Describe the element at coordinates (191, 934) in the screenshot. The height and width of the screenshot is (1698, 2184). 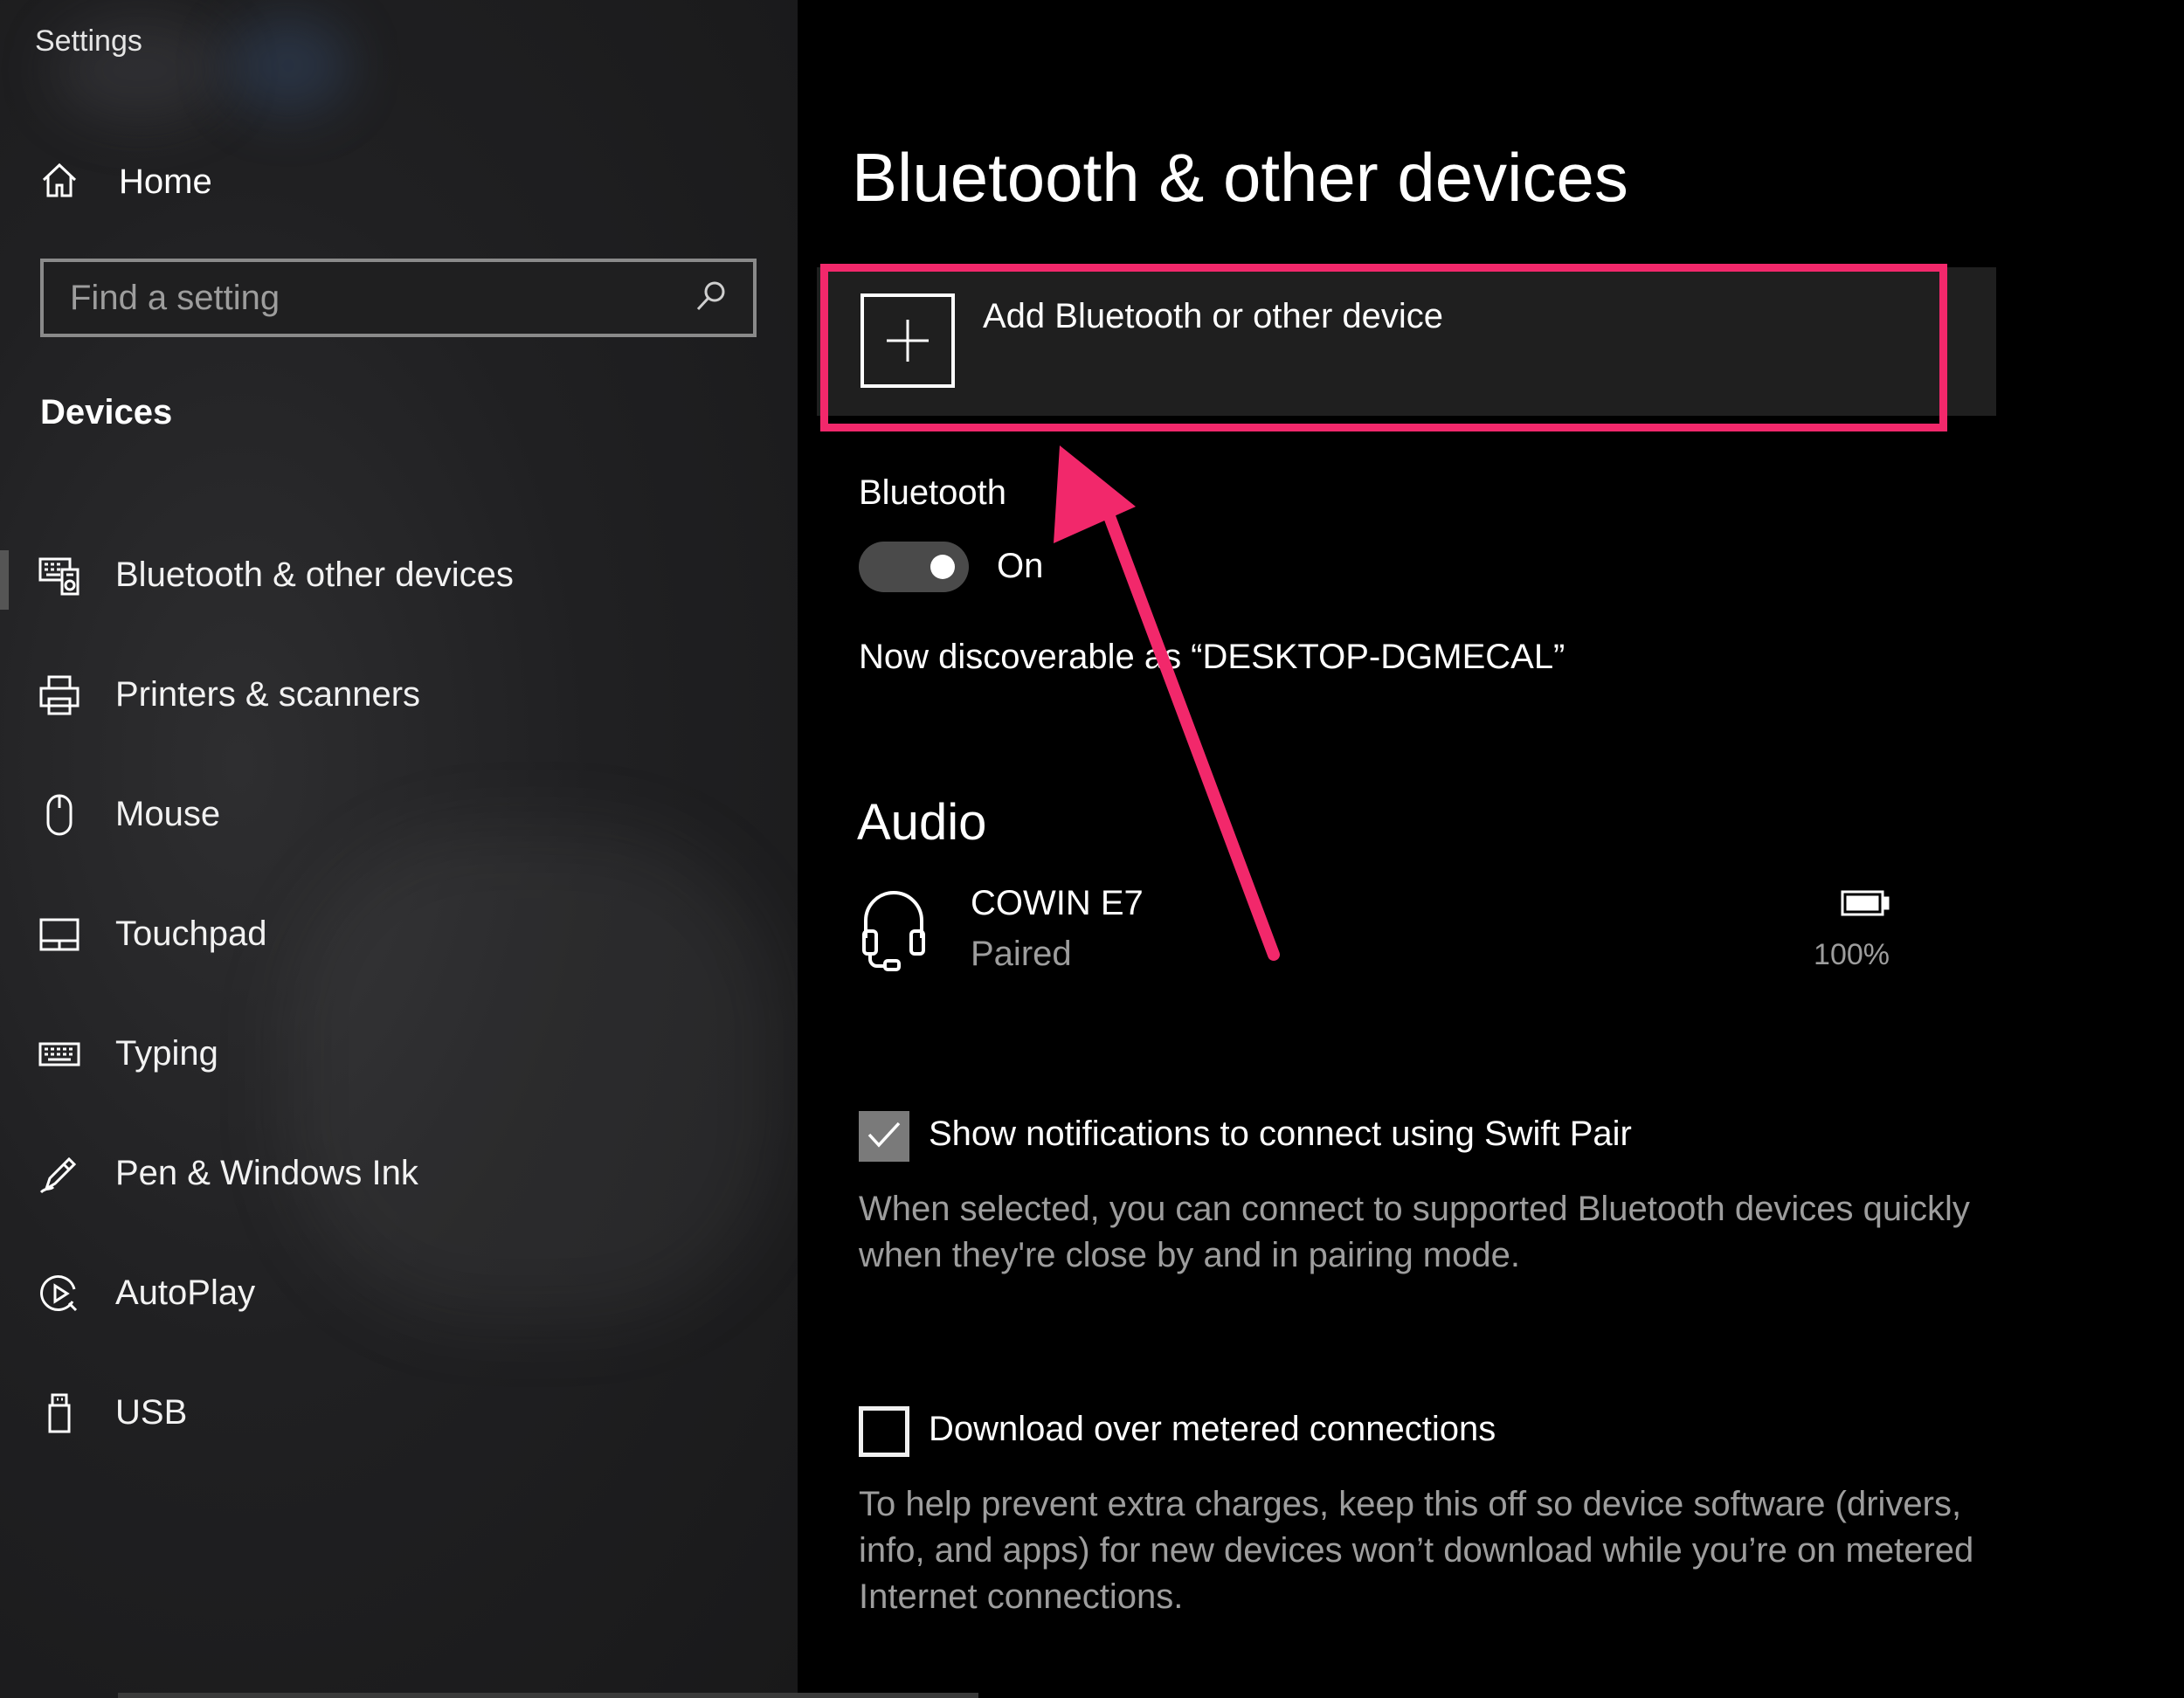
I see `sidebar-item-label: Touchpad` at that location.